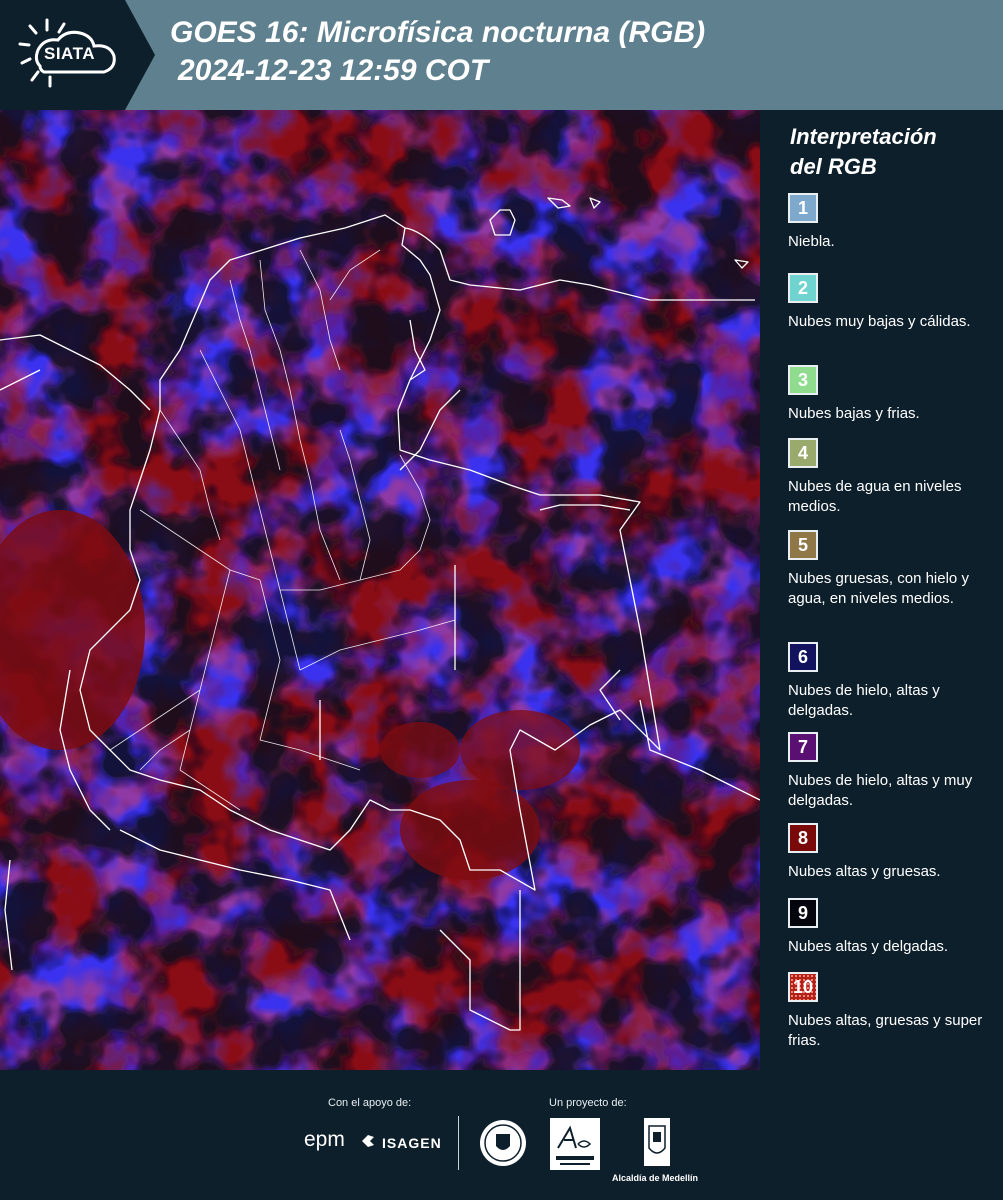 Image resolution: width=1003 pixels, height=1200 pixels. I want to click on legend-item-7: 7 Nubes de hielo, altas y muy delgadas., so click(890, 771).